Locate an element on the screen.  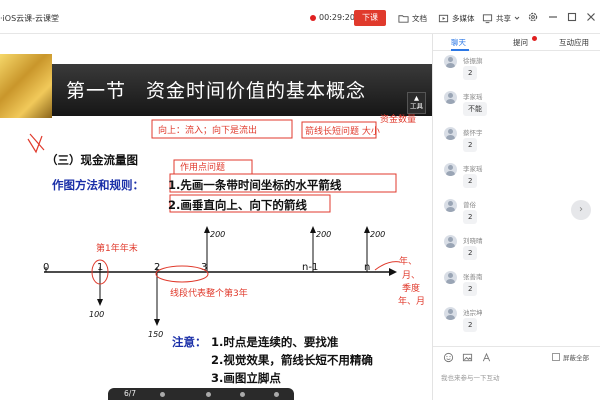
page-indicator: 6/7 is located at coordinates (130, 393).